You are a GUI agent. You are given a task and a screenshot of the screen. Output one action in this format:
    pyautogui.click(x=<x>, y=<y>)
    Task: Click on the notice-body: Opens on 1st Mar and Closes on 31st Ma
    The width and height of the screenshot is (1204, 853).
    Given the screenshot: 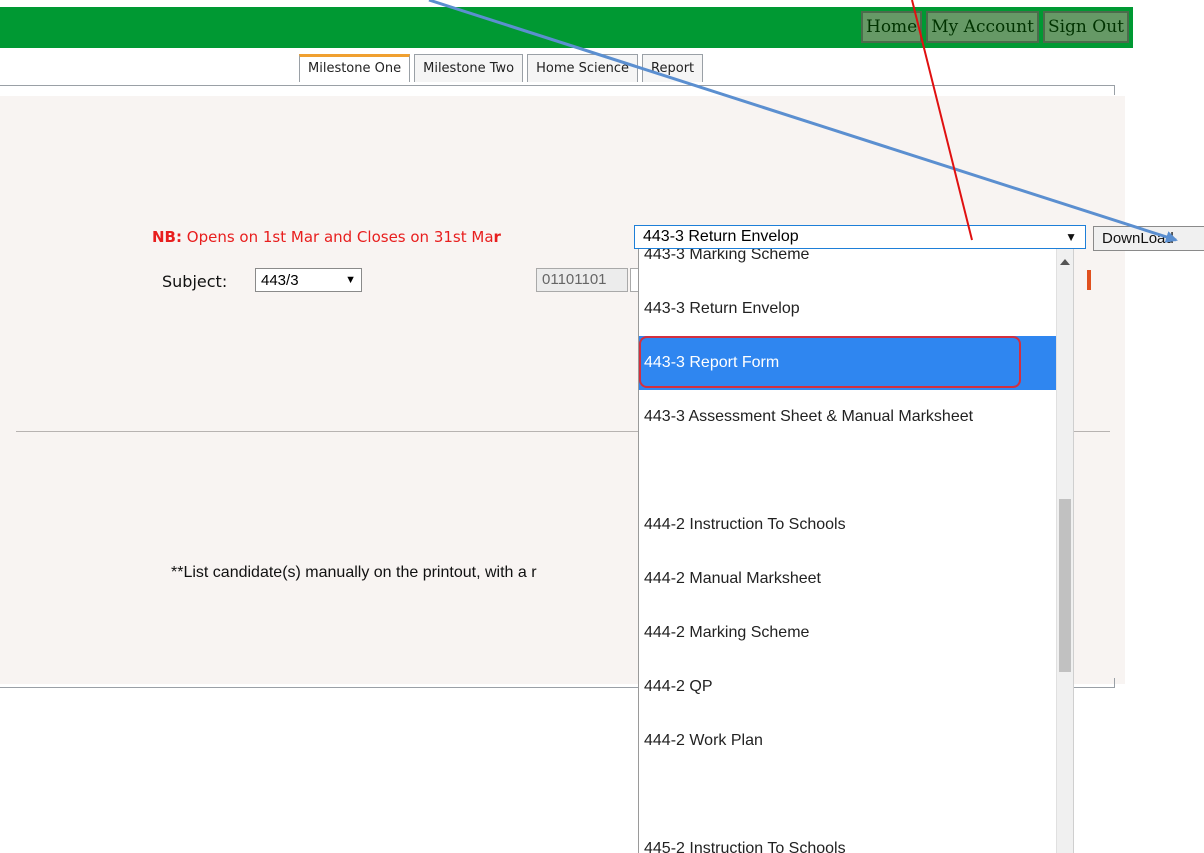 What is the action you would take?
    pyautogui.click(x=338, y=237)
    